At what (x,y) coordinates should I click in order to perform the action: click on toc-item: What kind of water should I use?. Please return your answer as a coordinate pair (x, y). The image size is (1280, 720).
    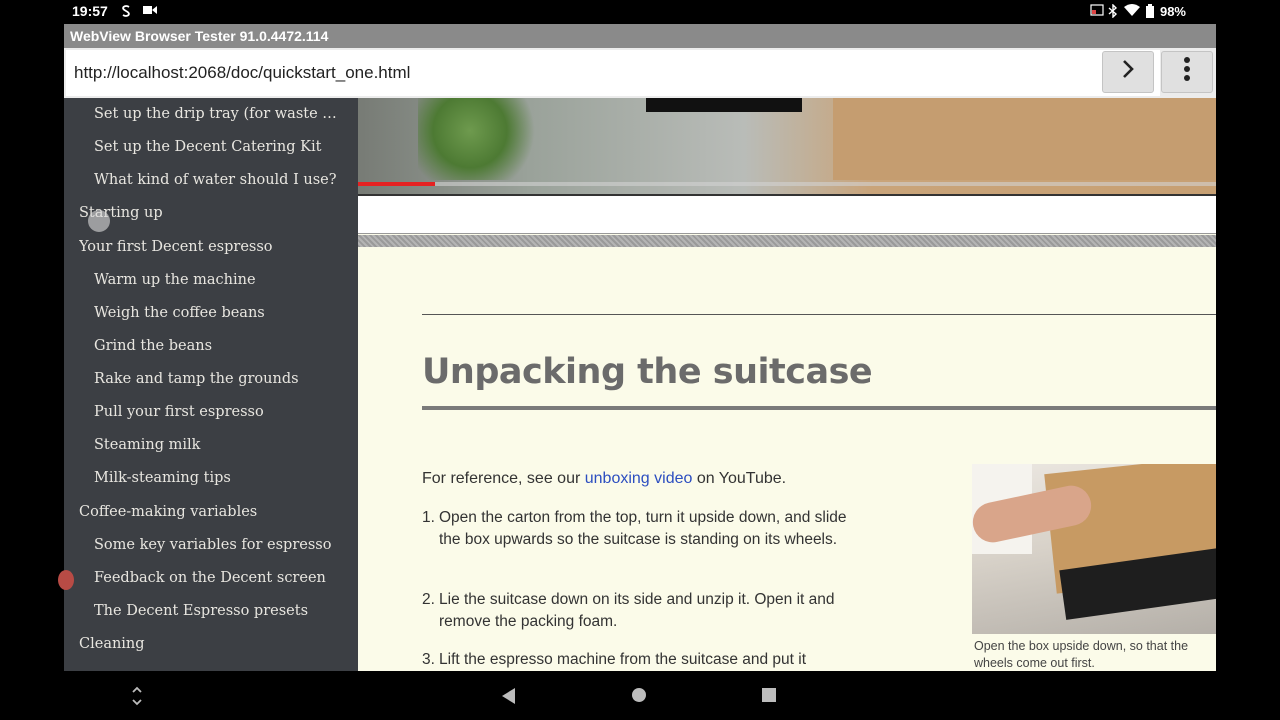
    Looking at the image, I should click on (218, 180).